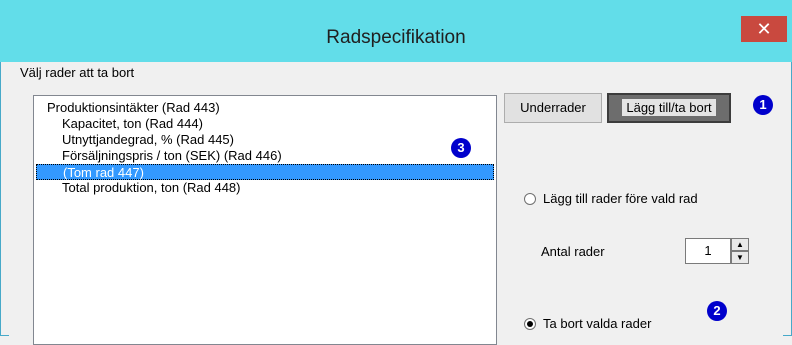  What do you see at coordinates (172, 156) in the screenshot?
I see `list-item: Försäljningspris / ton (SEK) (Rad 446)` at bounding box center [172, 156].